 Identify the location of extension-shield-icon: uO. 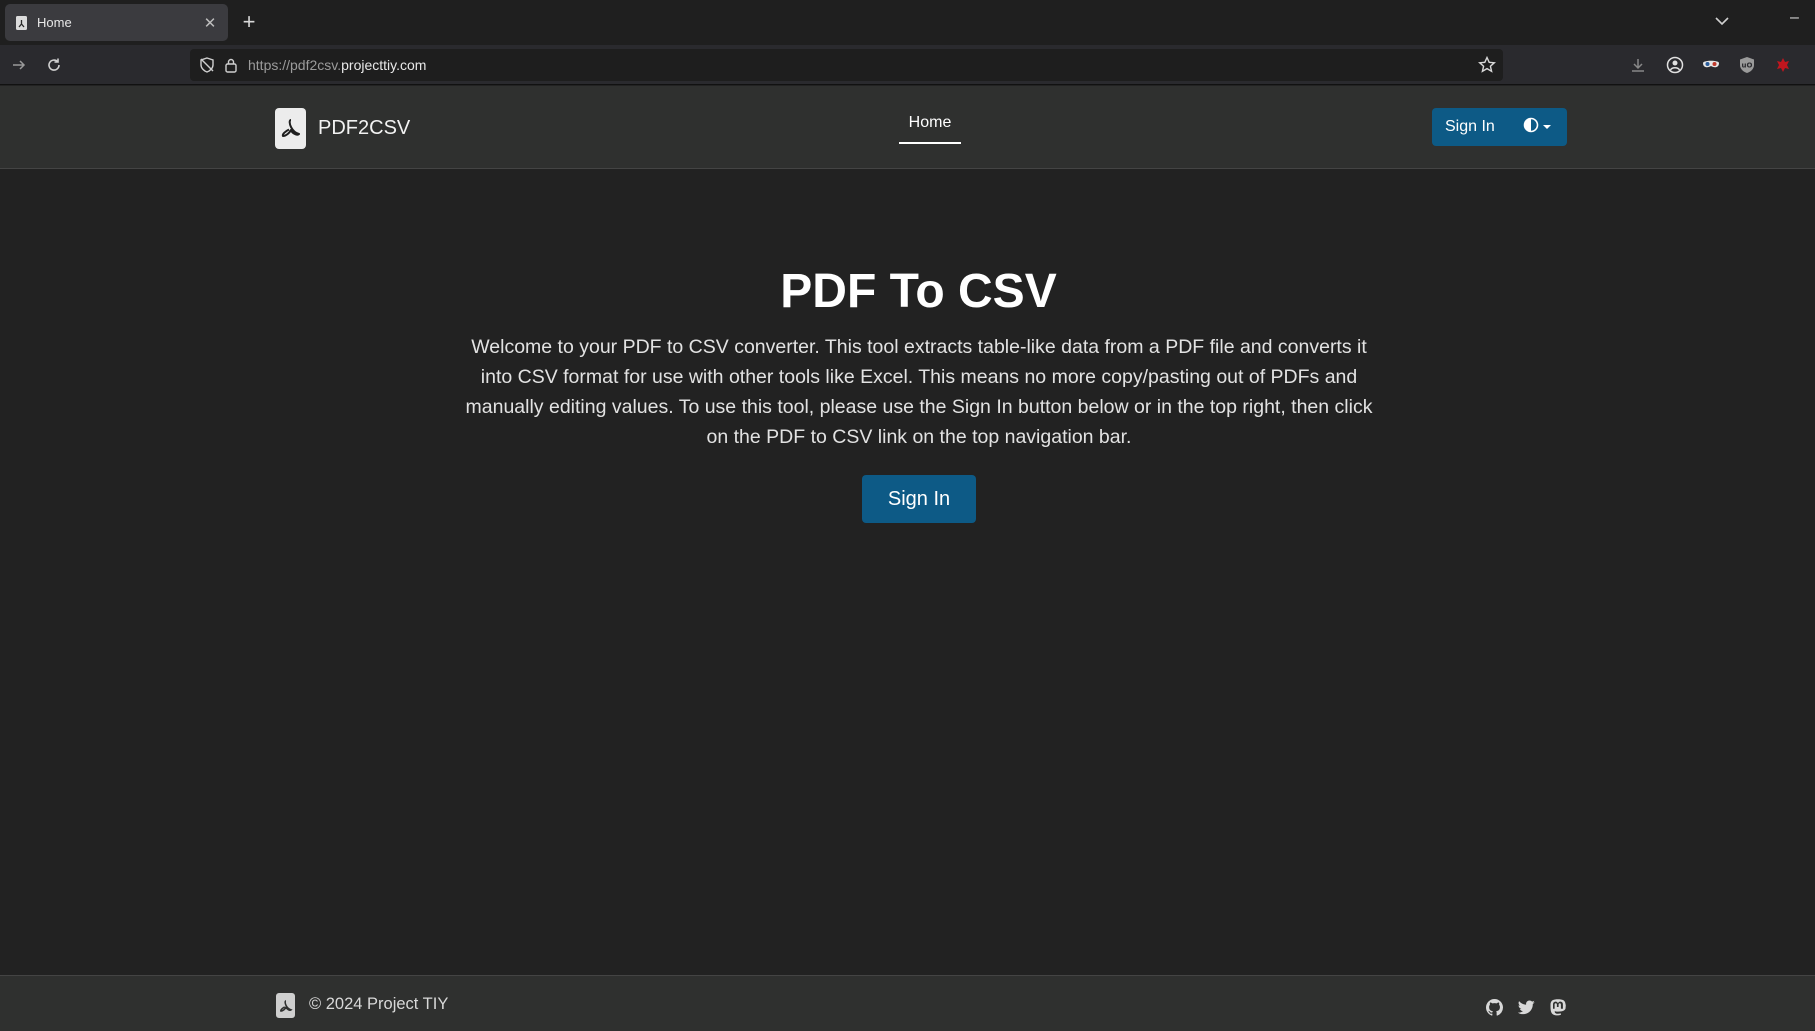
(1747, 65).